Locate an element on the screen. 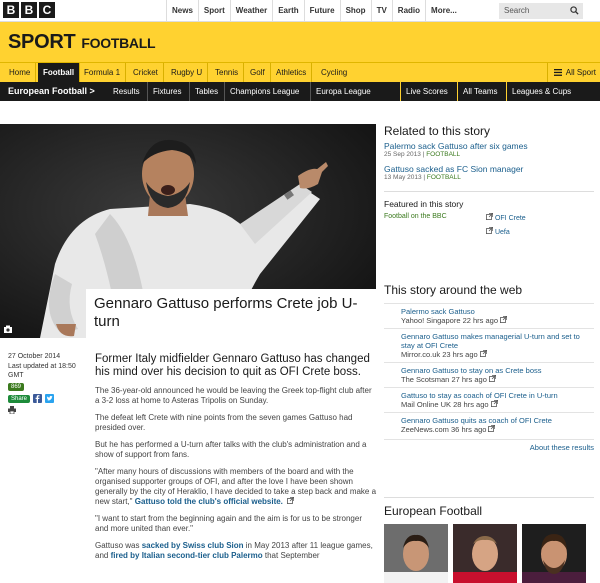 The width and height of the screenshot is (600, 583). related-date: 25 Sep 2013 is located at coordinates (402, 154).